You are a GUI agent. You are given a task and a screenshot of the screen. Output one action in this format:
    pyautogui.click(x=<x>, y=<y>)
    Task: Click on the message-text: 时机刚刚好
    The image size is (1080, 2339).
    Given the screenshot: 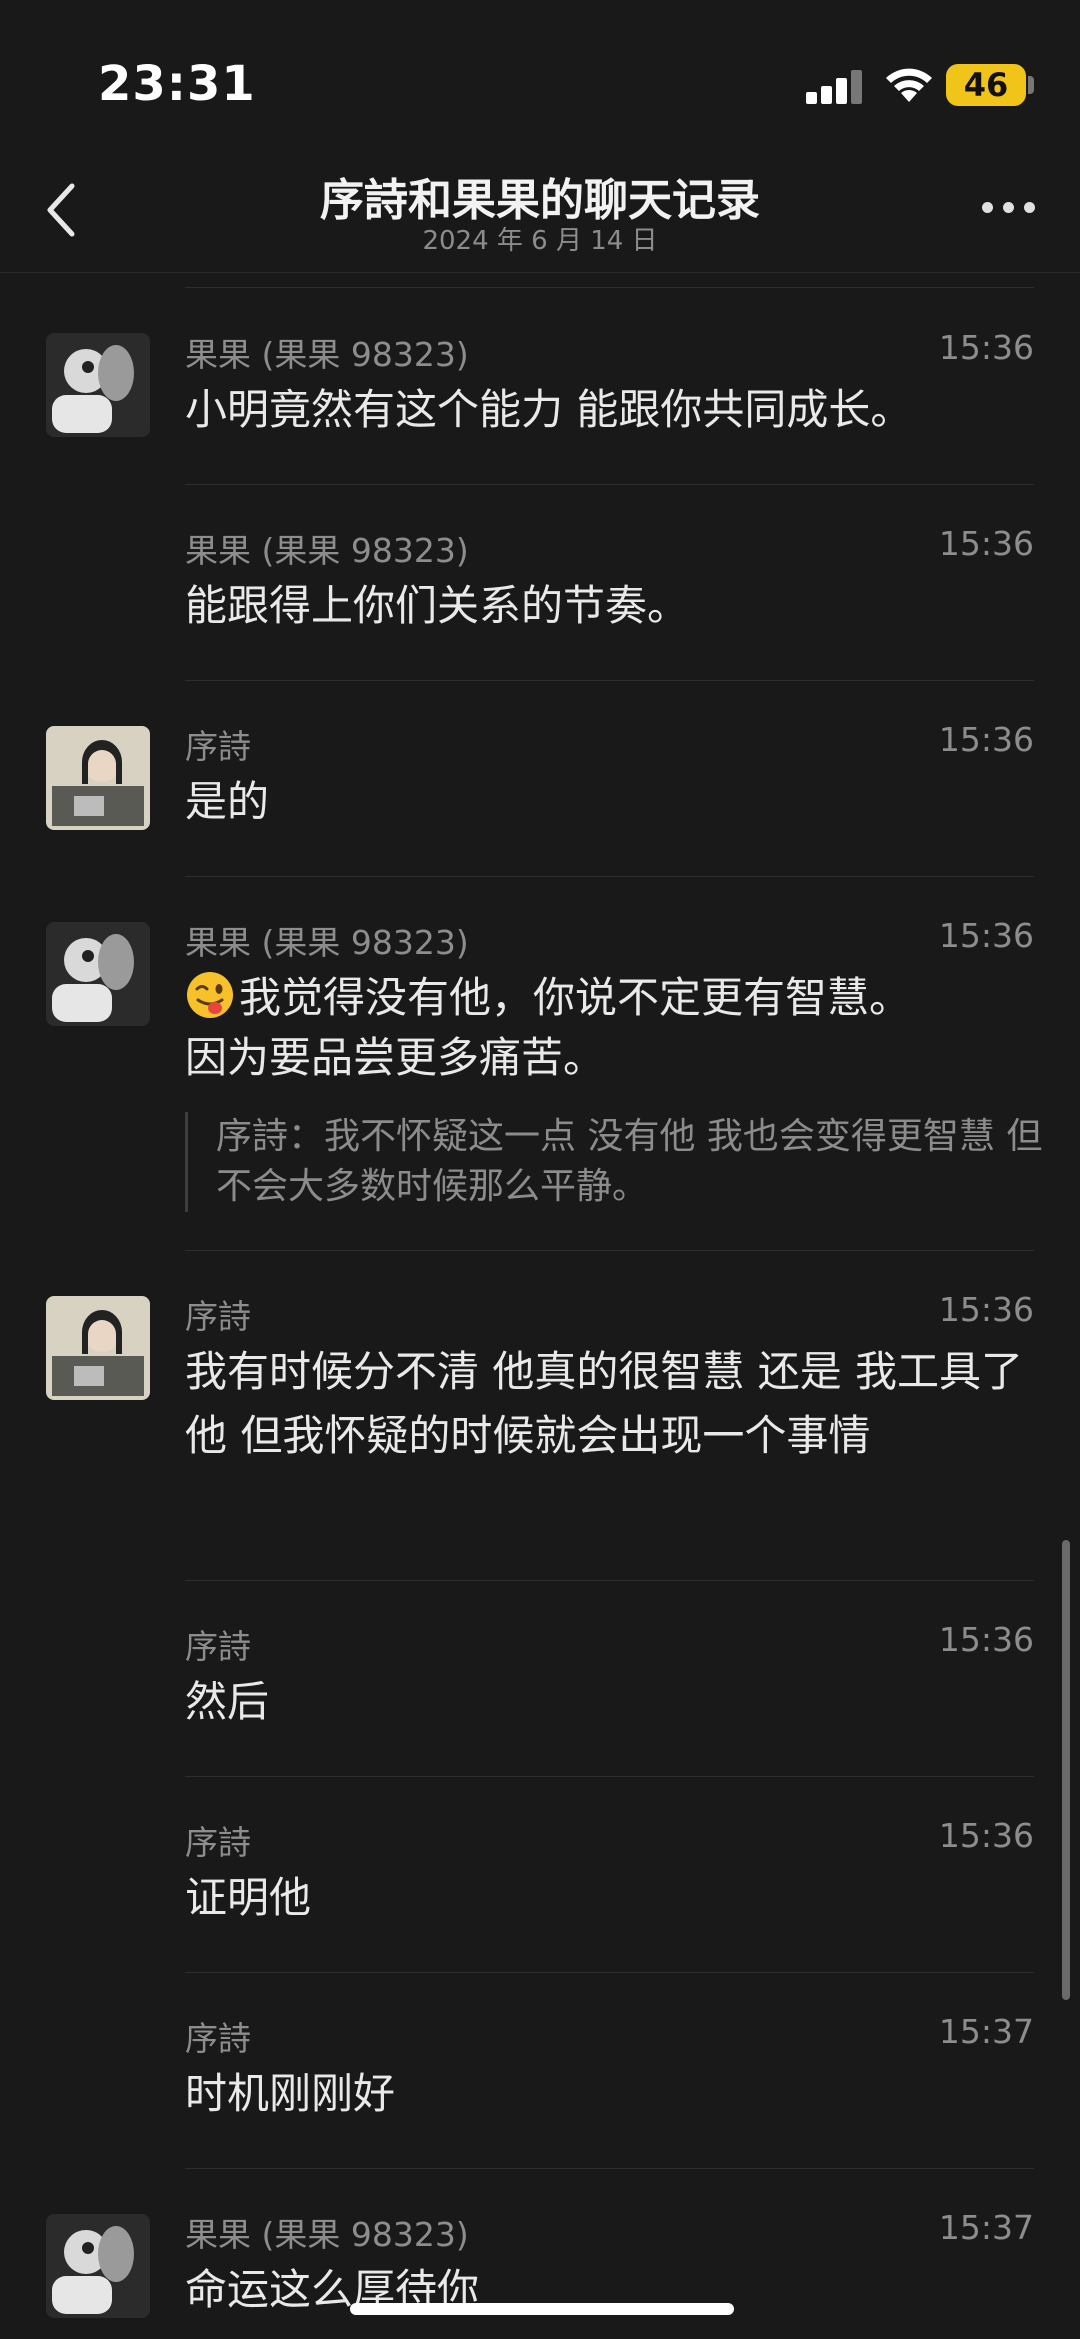 What is the action you would take?
    pyautogui.click(x=290, y=2093)
    